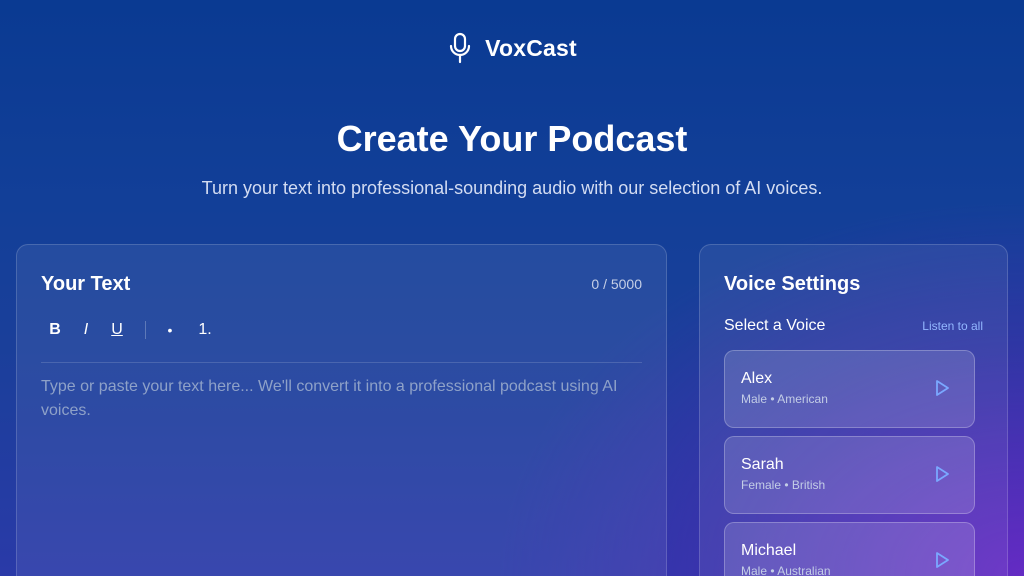 This screenshot has height=576, width=1024. What do you see at coordinates (775, 325) in the screenshot?
I see `select-voice-label: Select a Voice` at bounding box center [775, 325].